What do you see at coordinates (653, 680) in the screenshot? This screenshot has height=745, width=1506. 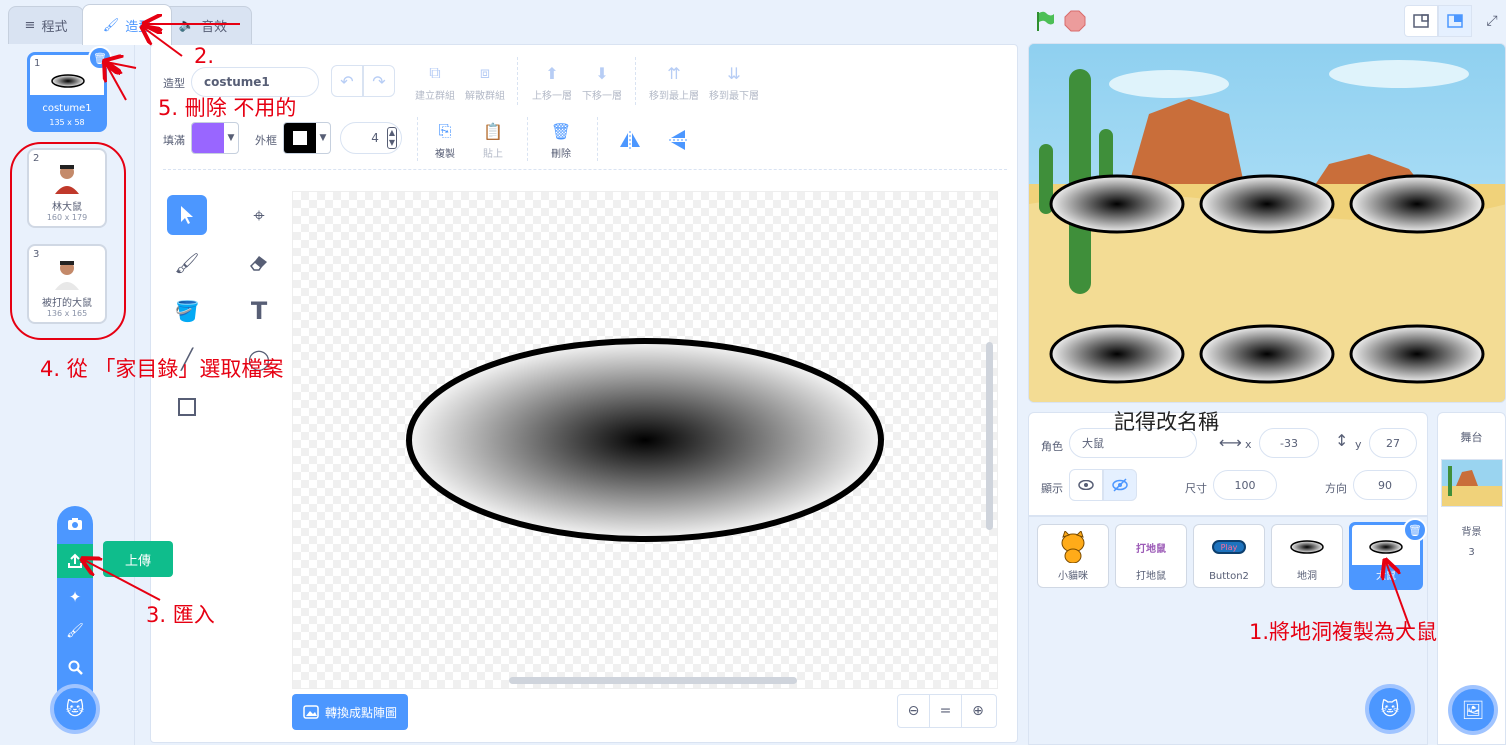 I see `horizontal-scrollbar` at bounding box center [653, 680].